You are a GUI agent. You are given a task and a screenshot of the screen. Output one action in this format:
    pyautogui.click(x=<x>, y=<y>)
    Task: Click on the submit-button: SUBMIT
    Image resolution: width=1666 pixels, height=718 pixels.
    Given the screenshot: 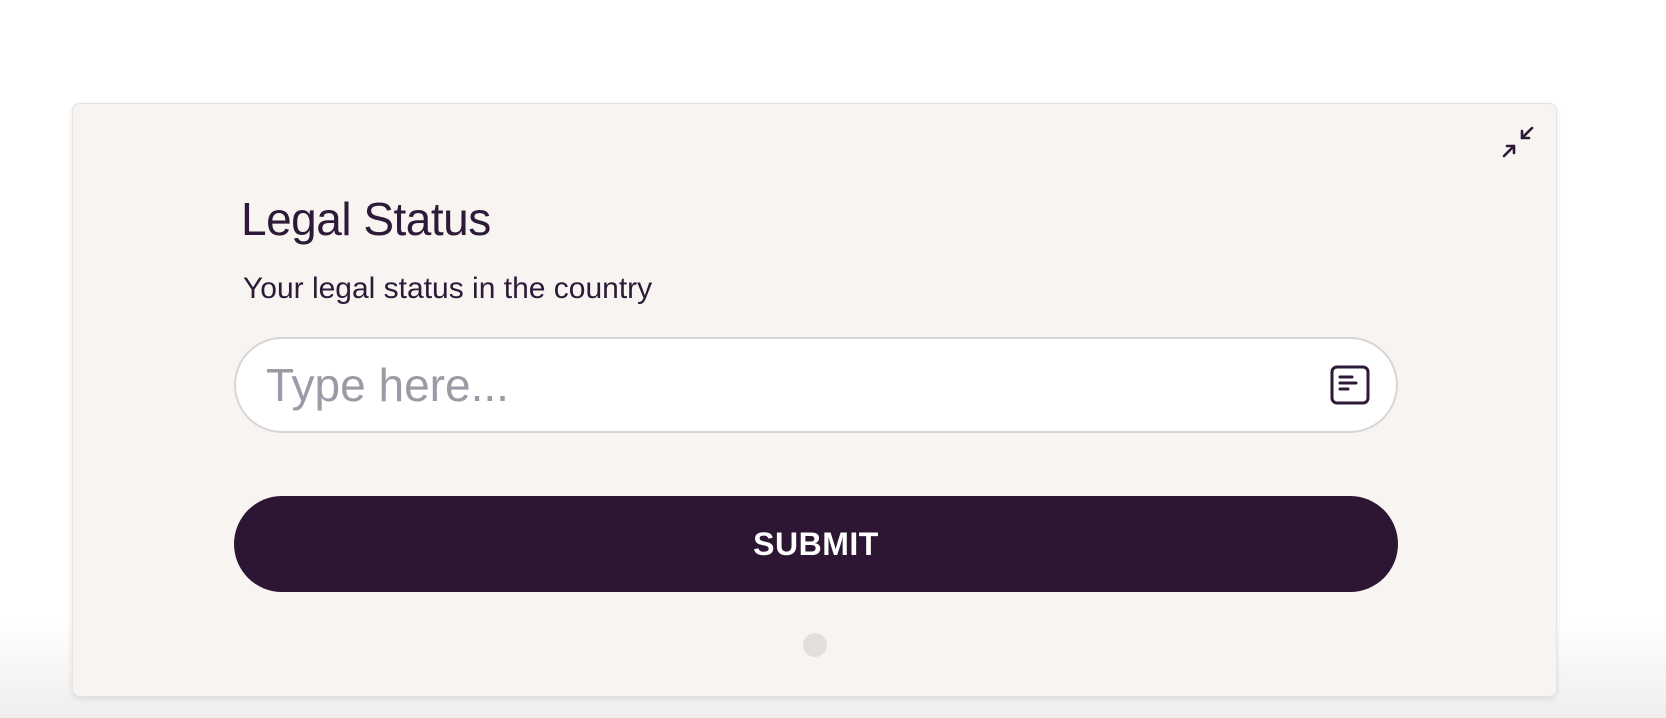 What is the action you would take?
    pyautogui.click(x=816, y=544)
    